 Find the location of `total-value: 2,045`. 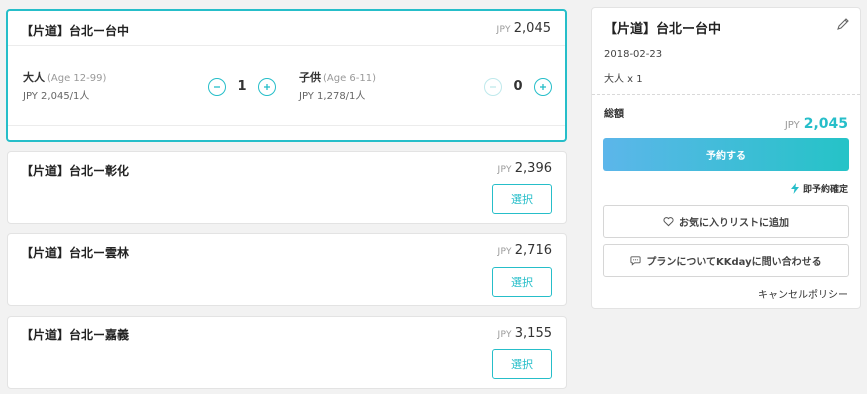

total-value: 2,045 is located at coordinates (825, 124).